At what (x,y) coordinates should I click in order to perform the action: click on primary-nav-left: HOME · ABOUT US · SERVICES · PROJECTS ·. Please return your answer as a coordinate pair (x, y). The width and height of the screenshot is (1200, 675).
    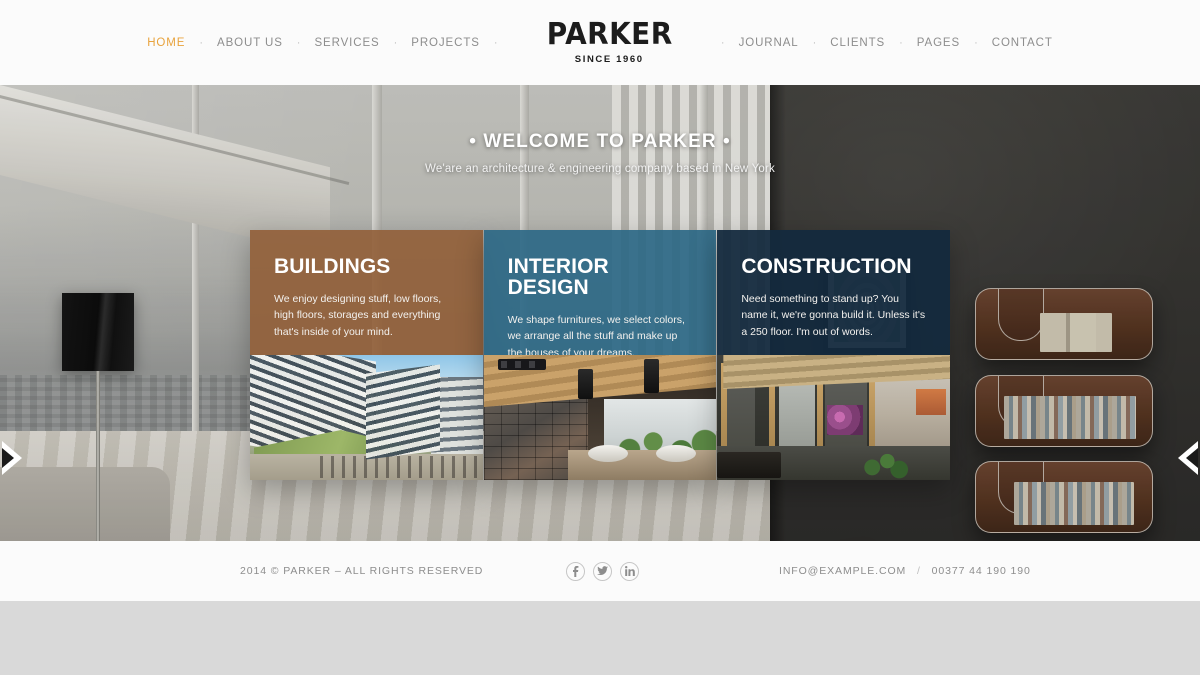
    Looking at the image, I should click on (329, 43).